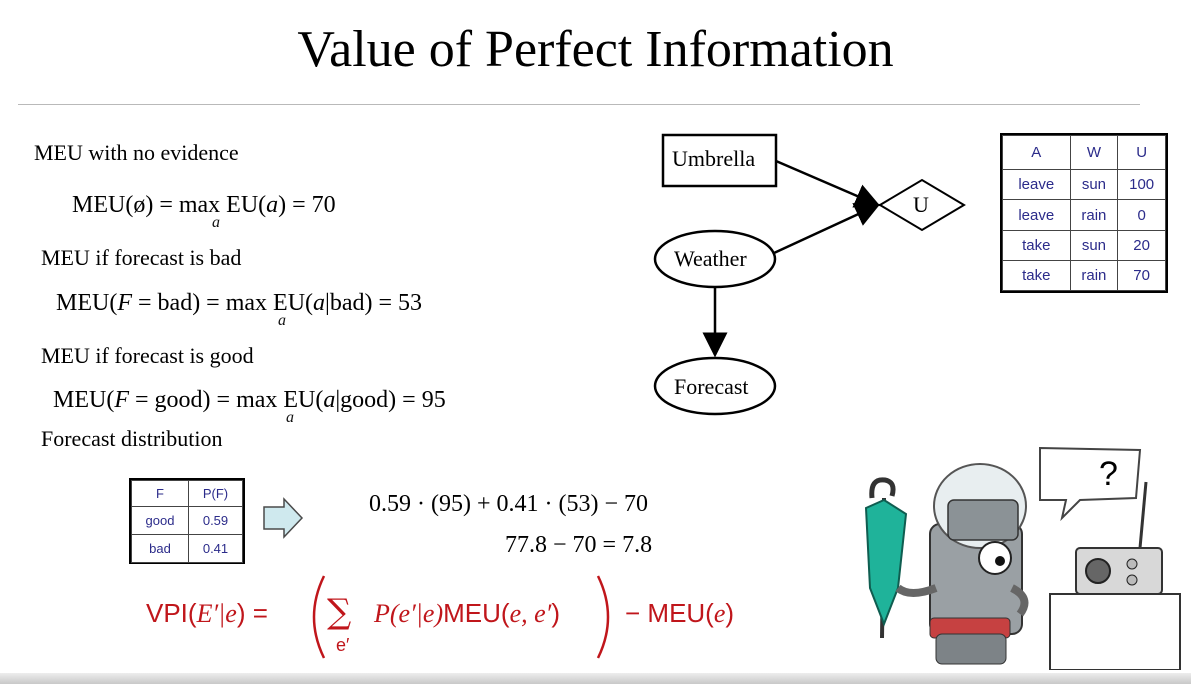 This screenshot has height=684, width=1191. I want to click on robot-eye-icon, so click(995, 558).